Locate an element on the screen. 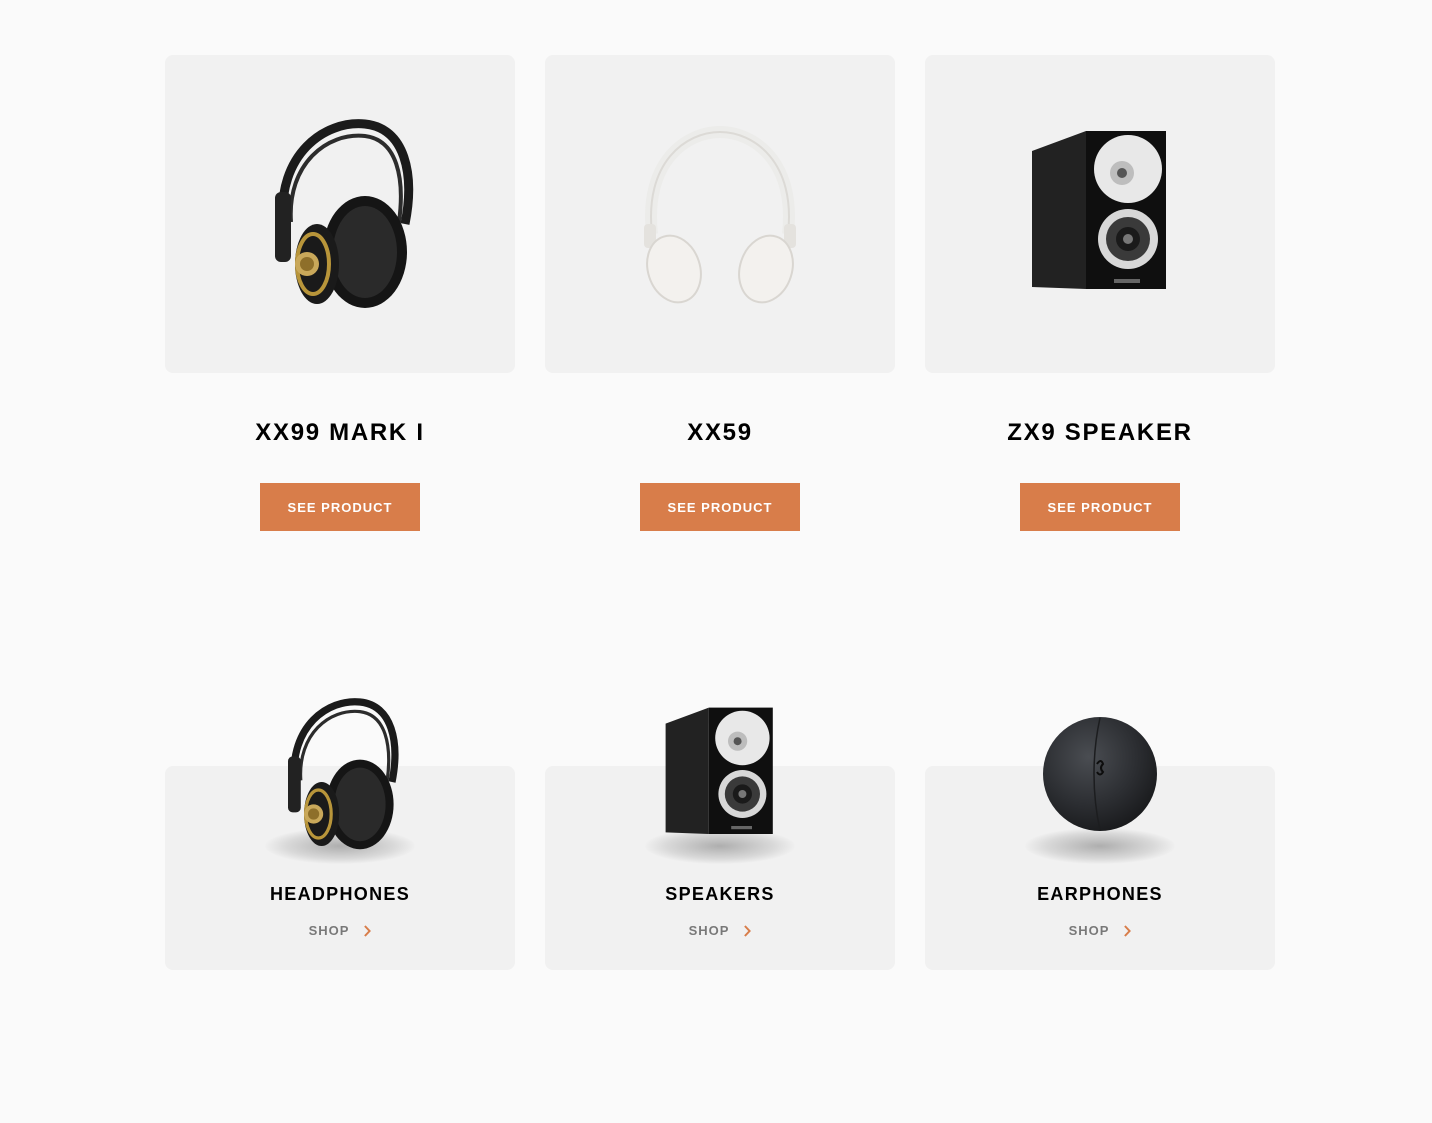 The height and width of the screenshot is (1123, 1432). earphones-case-icon is located at coordinates (1100, 774).